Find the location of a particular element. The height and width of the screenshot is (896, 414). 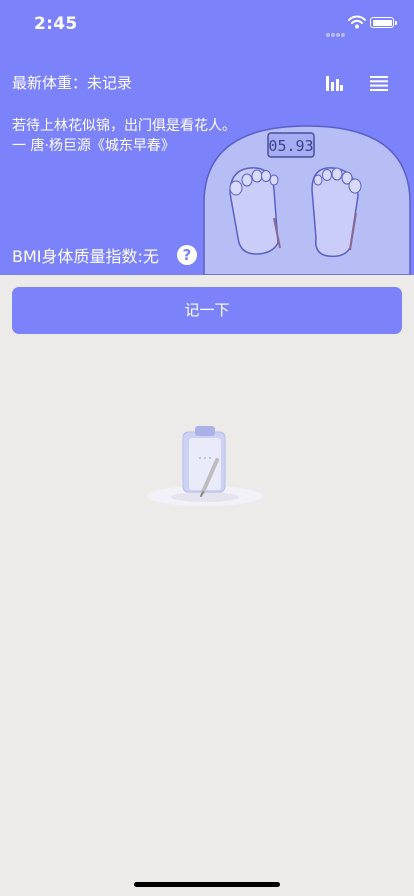

latest-weight: 最新体重：未记录 is located at coordinates (72, 82).